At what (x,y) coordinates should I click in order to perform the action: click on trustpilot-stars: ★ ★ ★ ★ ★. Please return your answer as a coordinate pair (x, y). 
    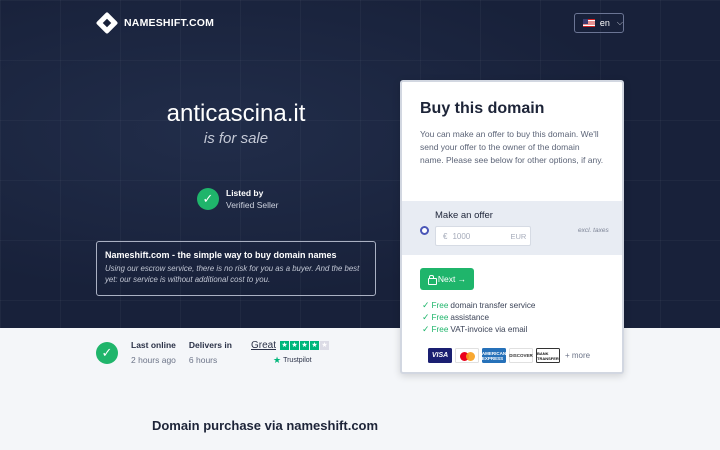
    Looking at the image, I should click on (305, 345).